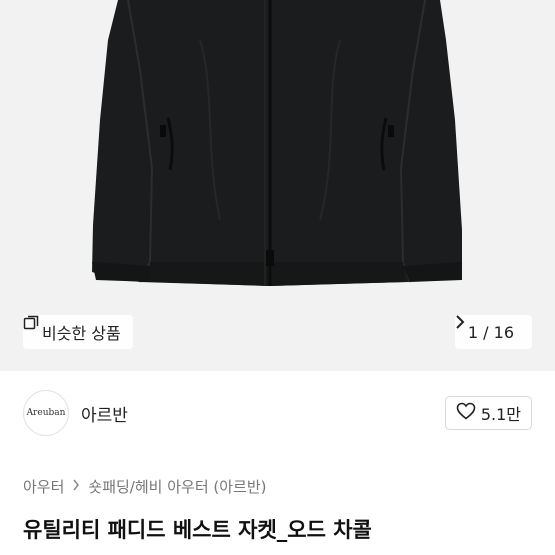 The image size is (555, 555). Describe the element at coordinates (104, 413) in the screenshot. I see `shop-name: 아르반` at that location.